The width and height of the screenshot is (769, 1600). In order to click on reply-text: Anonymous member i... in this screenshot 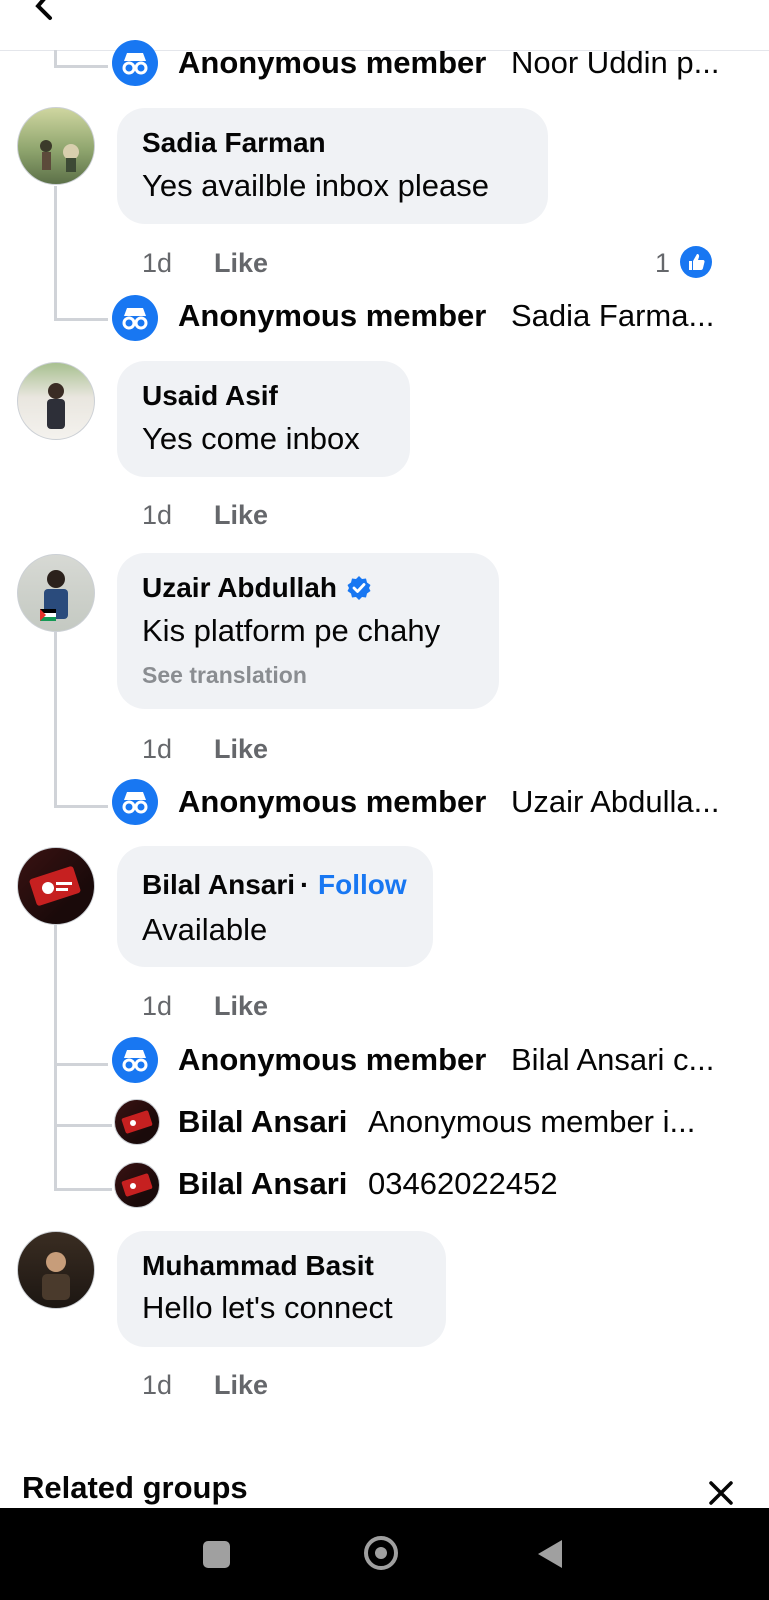, I will do `click(531, 1122)`.